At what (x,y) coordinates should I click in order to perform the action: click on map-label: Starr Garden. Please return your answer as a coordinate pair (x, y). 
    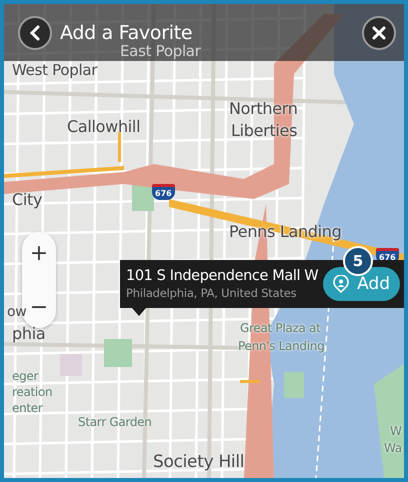
    Looking at the image, I should click on (115, 423).